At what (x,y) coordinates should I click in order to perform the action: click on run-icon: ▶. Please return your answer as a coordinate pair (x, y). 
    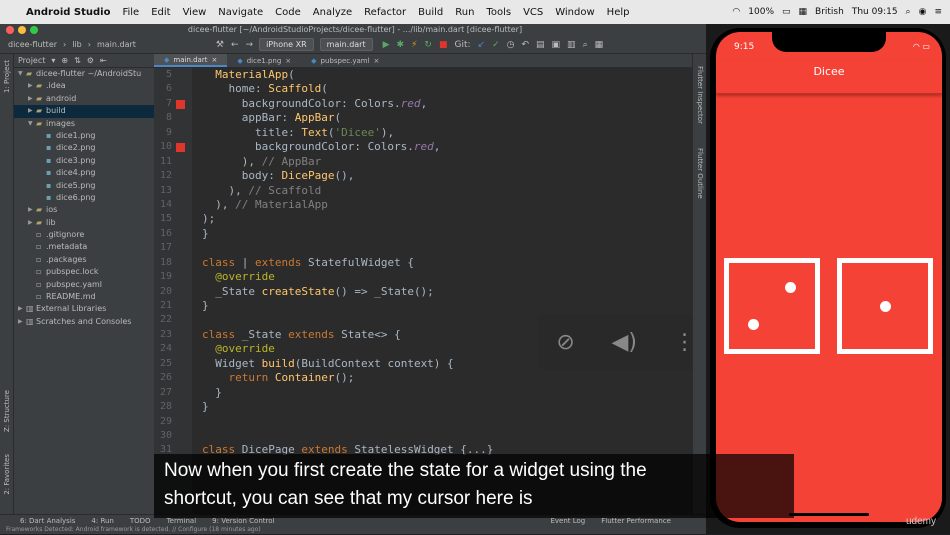
    Looking at the image, I should click on (386, 45).